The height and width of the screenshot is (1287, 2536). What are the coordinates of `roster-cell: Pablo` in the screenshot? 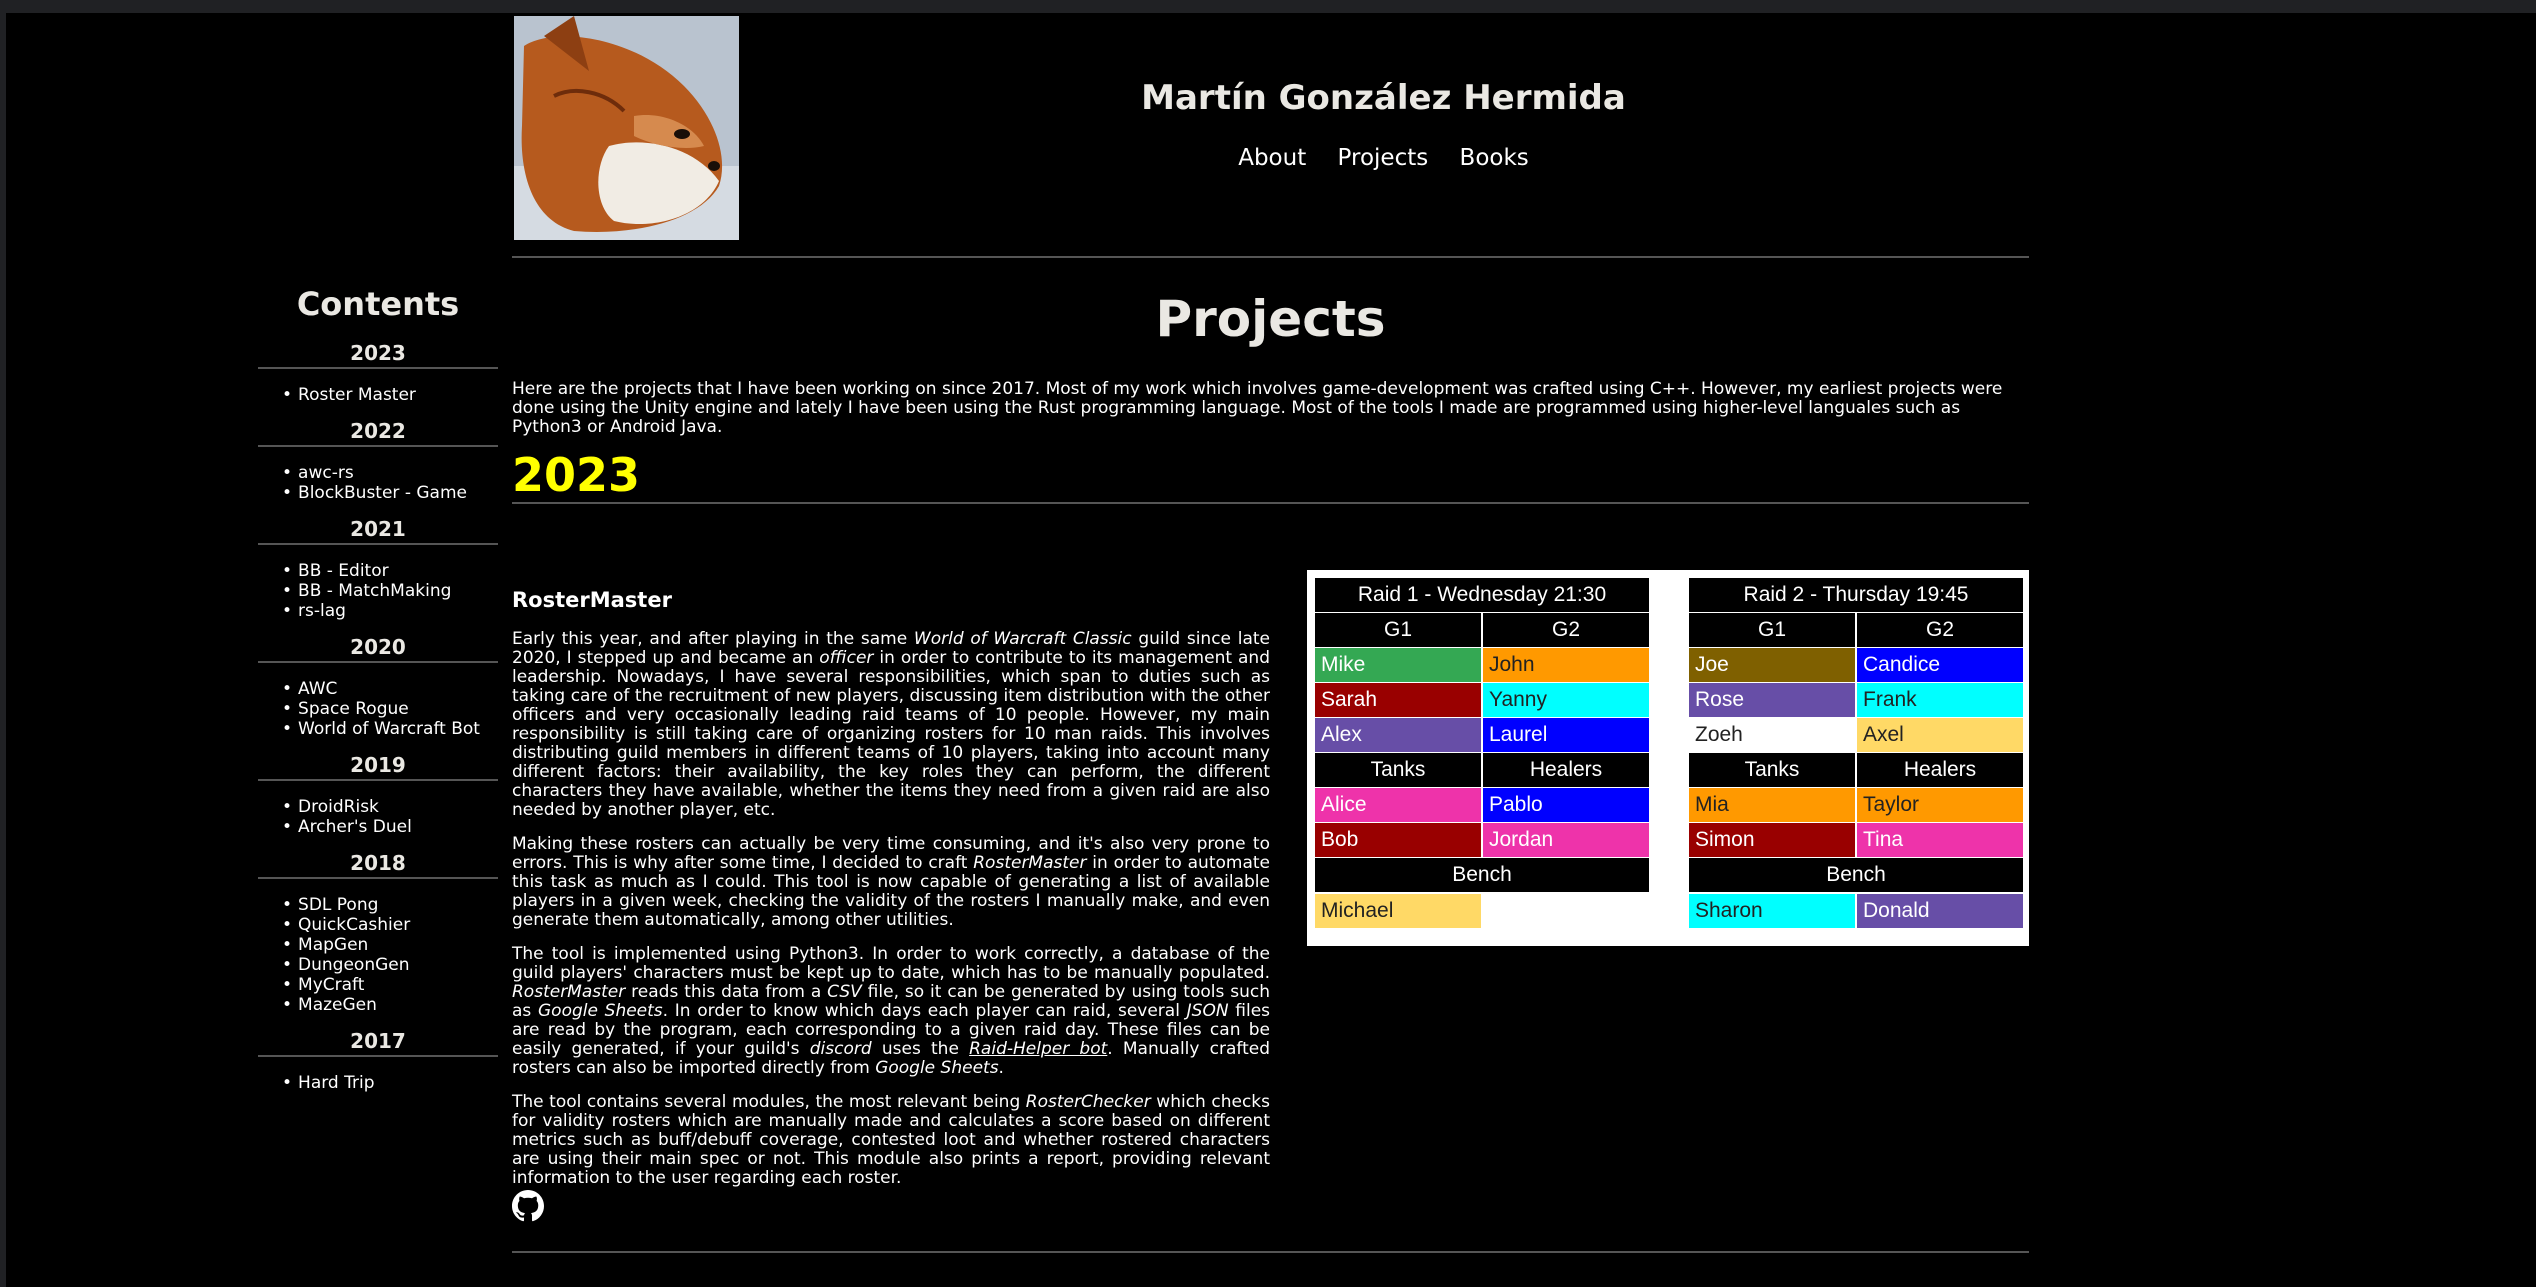 It's located at (1566, 805).